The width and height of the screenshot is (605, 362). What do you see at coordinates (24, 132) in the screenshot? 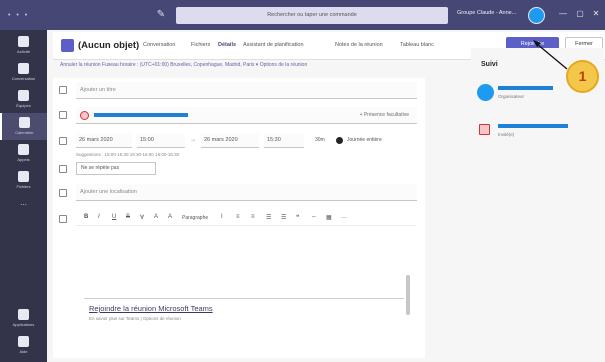
I see `rail-label: Calendrier` at bounding box center [24, 132].